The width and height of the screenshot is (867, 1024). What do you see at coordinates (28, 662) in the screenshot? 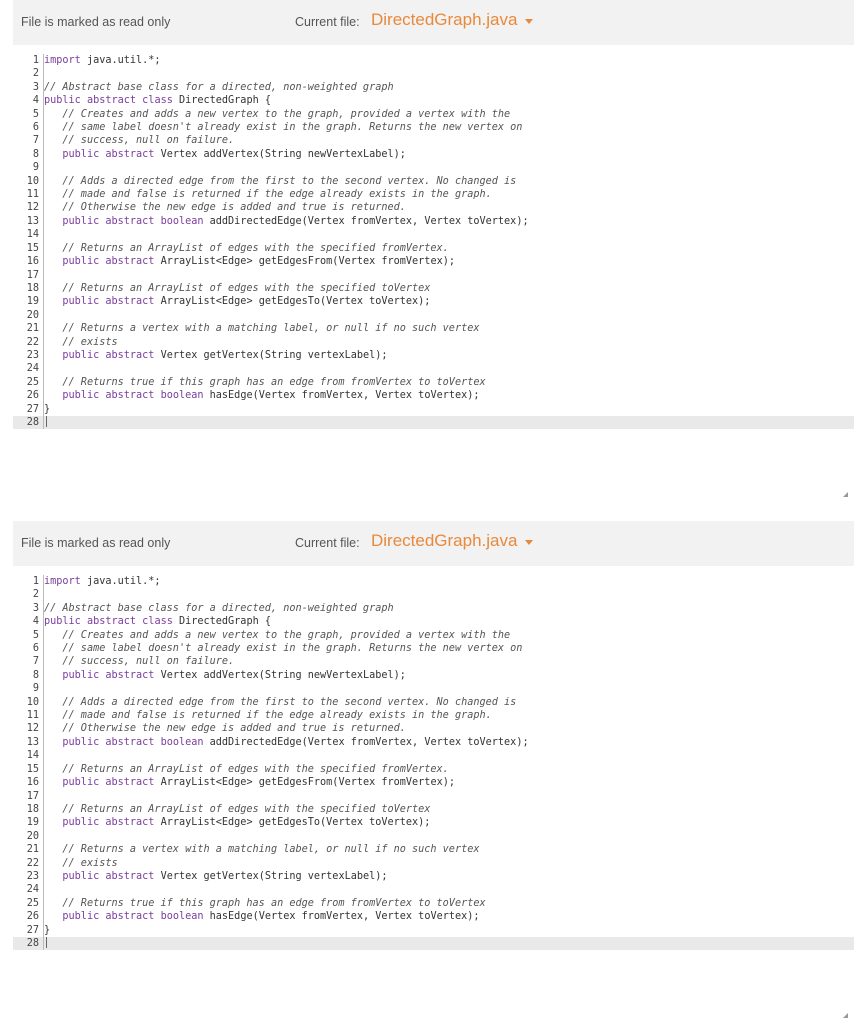
I see `line-number: 7` at bounding box center [28, 662].